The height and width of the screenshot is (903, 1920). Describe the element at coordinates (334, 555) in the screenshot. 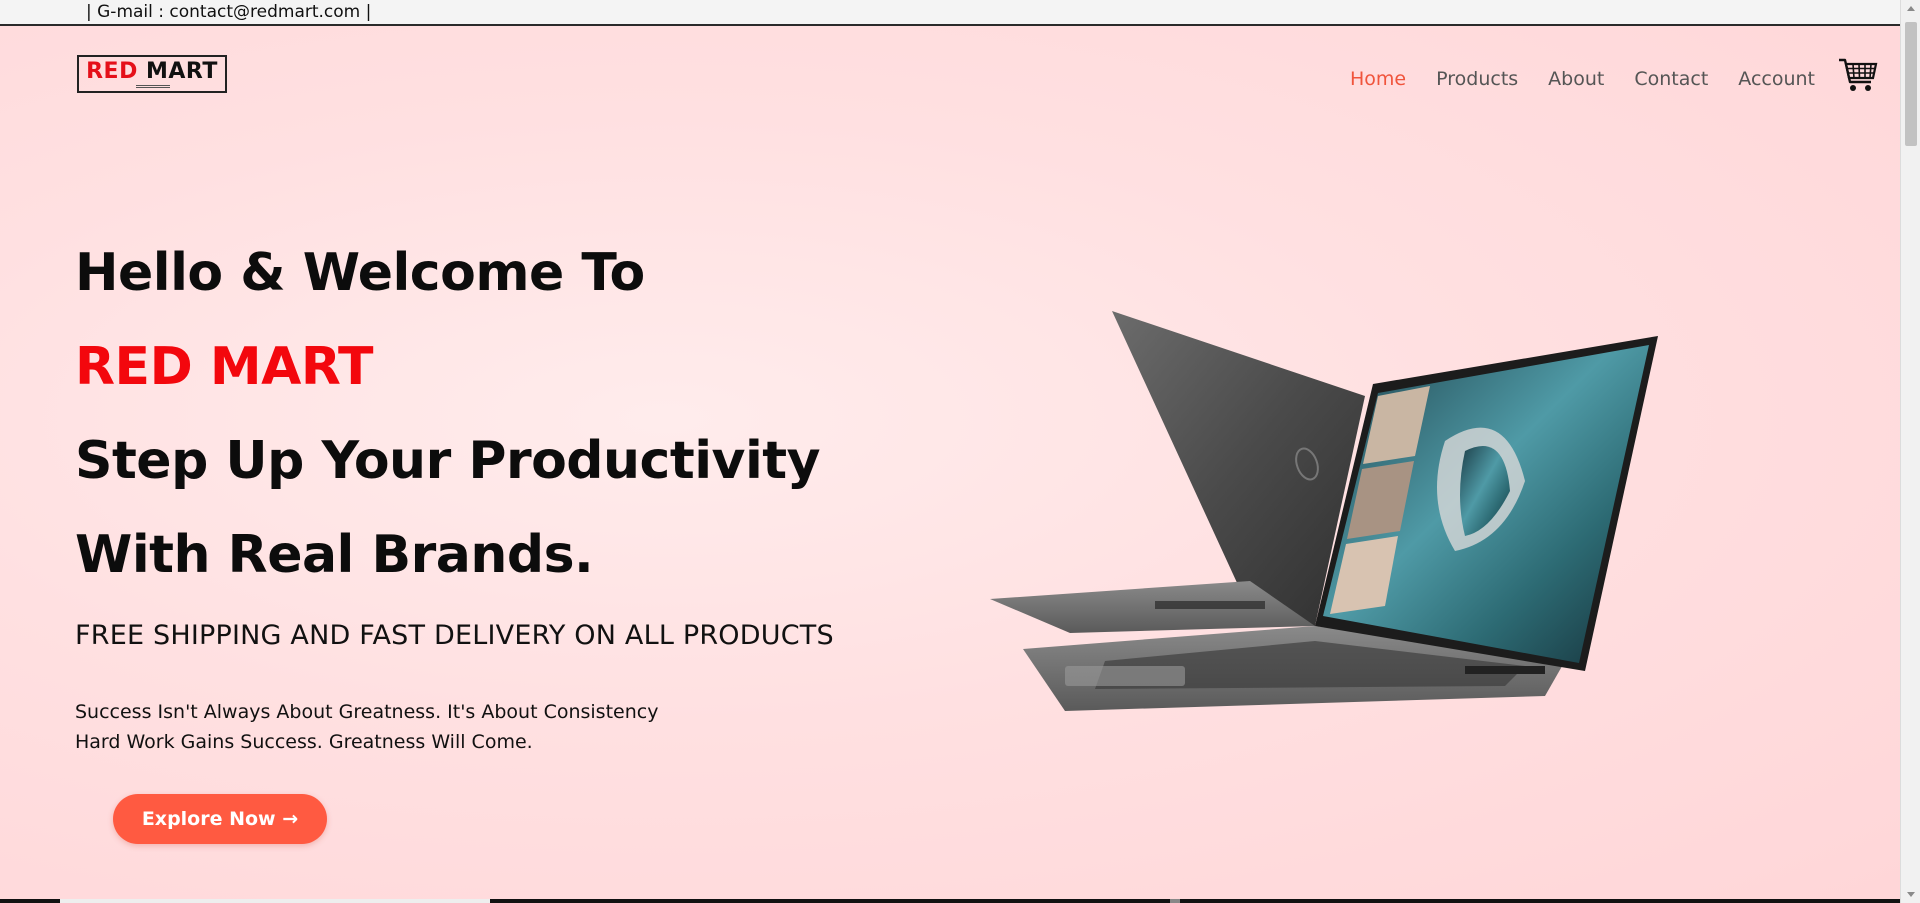

I see `headline-line-4: With Real Brands.` at that location.